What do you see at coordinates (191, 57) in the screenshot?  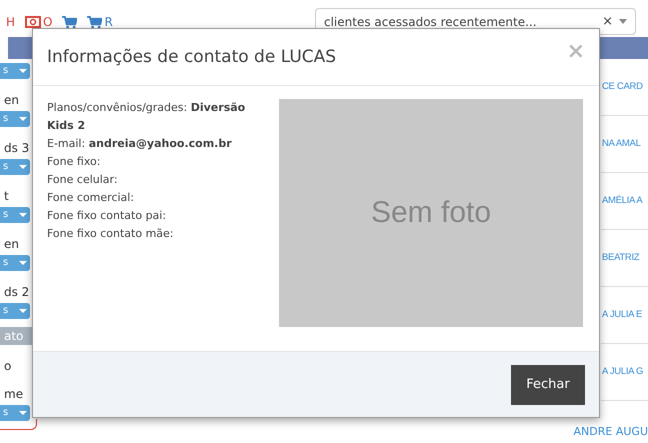 I see `dialog-title: Informações de contato de LUCAS` at bounding box center [191, 57].